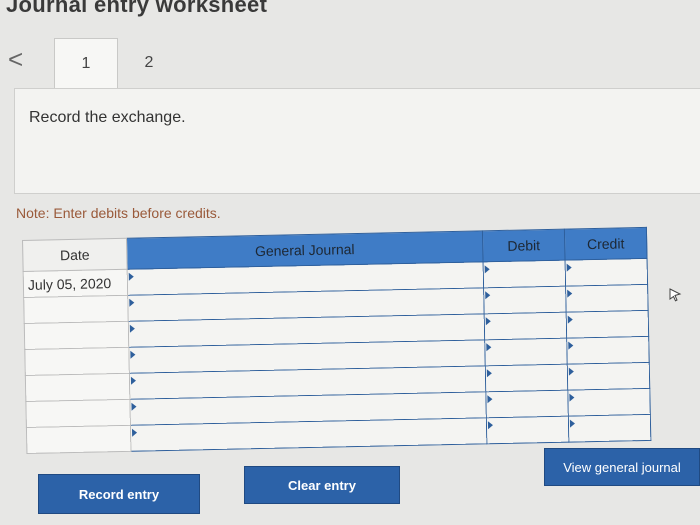 The image size is (700, 525). What do you see at coordinates (107, 117) in the screenshot?
I see `instruction-text: Record the exchange.` at bounding box center [107, 117].